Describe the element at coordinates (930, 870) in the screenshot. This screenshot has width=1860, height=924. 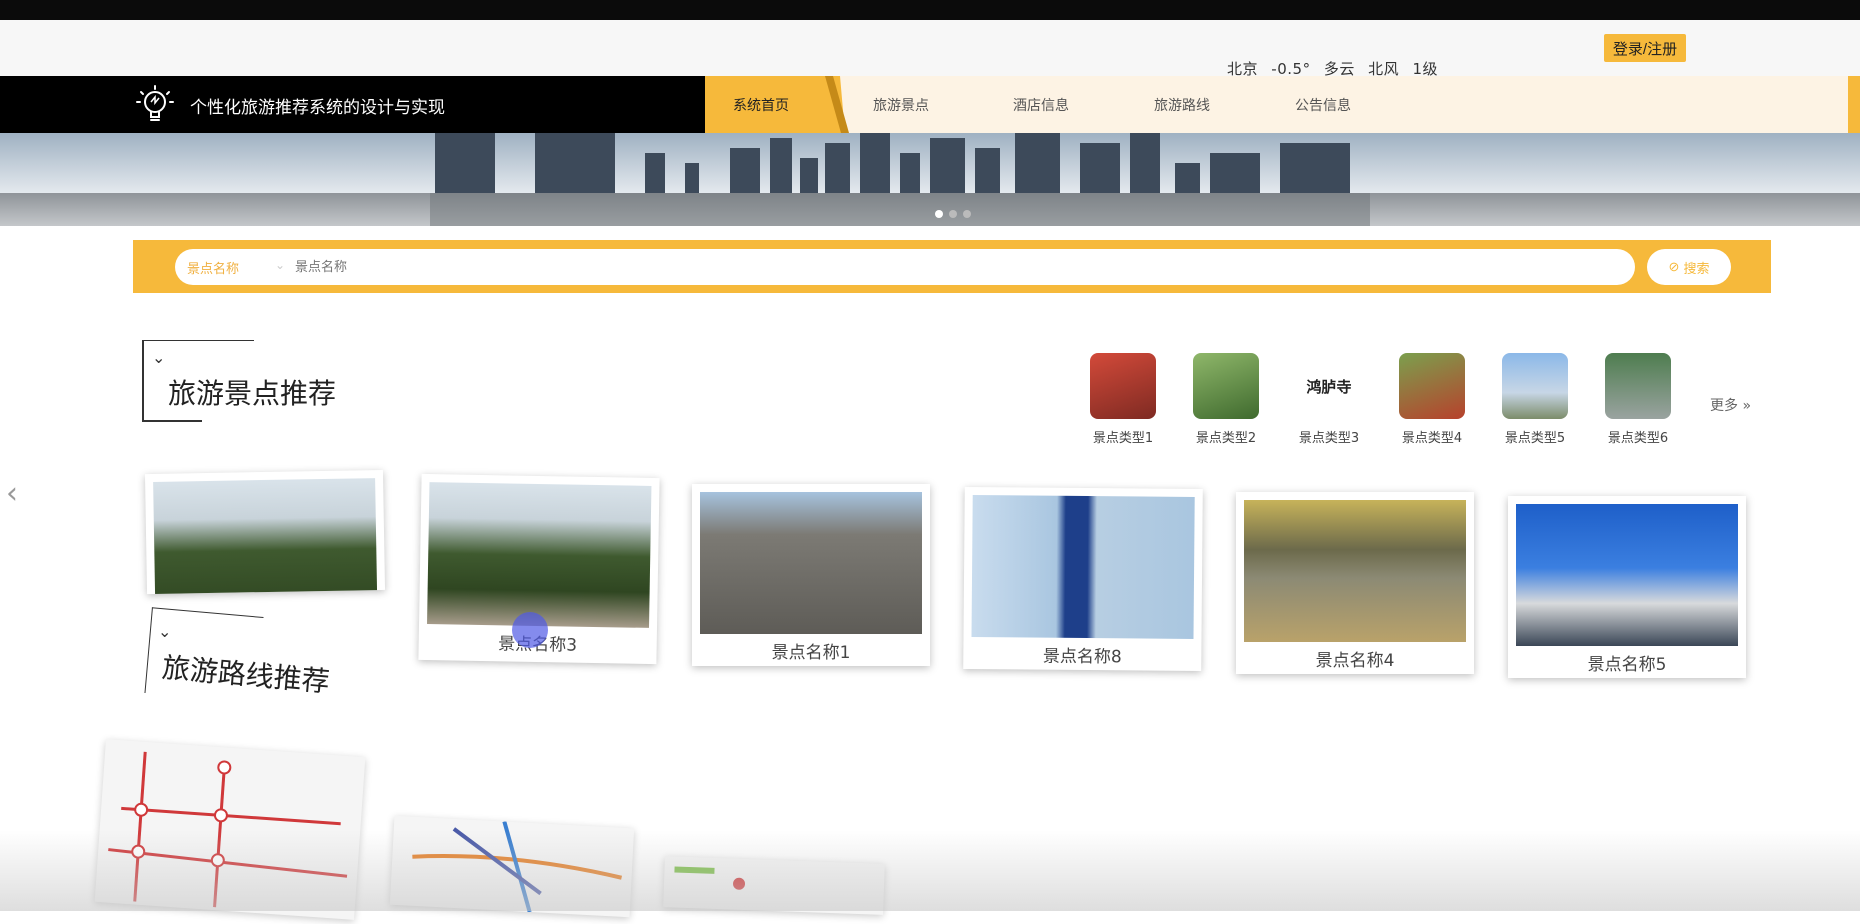
I see `bottom-fade-overlay` at that location.